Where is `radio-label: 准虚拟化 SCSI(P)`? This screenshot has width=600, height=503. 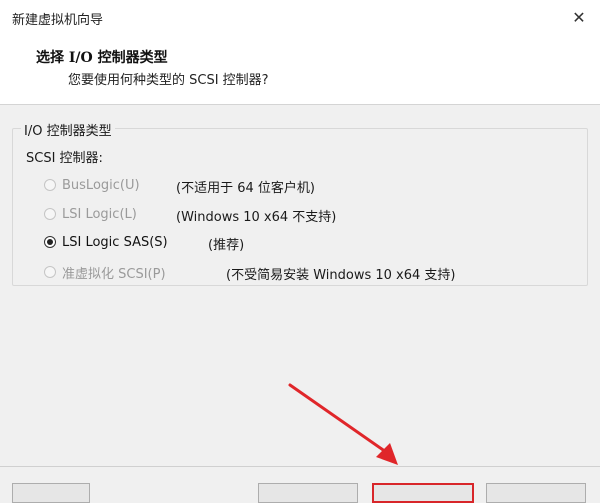
radio-label: 准虚拟化 SCSI(P) is located at coordinates (114, 274).